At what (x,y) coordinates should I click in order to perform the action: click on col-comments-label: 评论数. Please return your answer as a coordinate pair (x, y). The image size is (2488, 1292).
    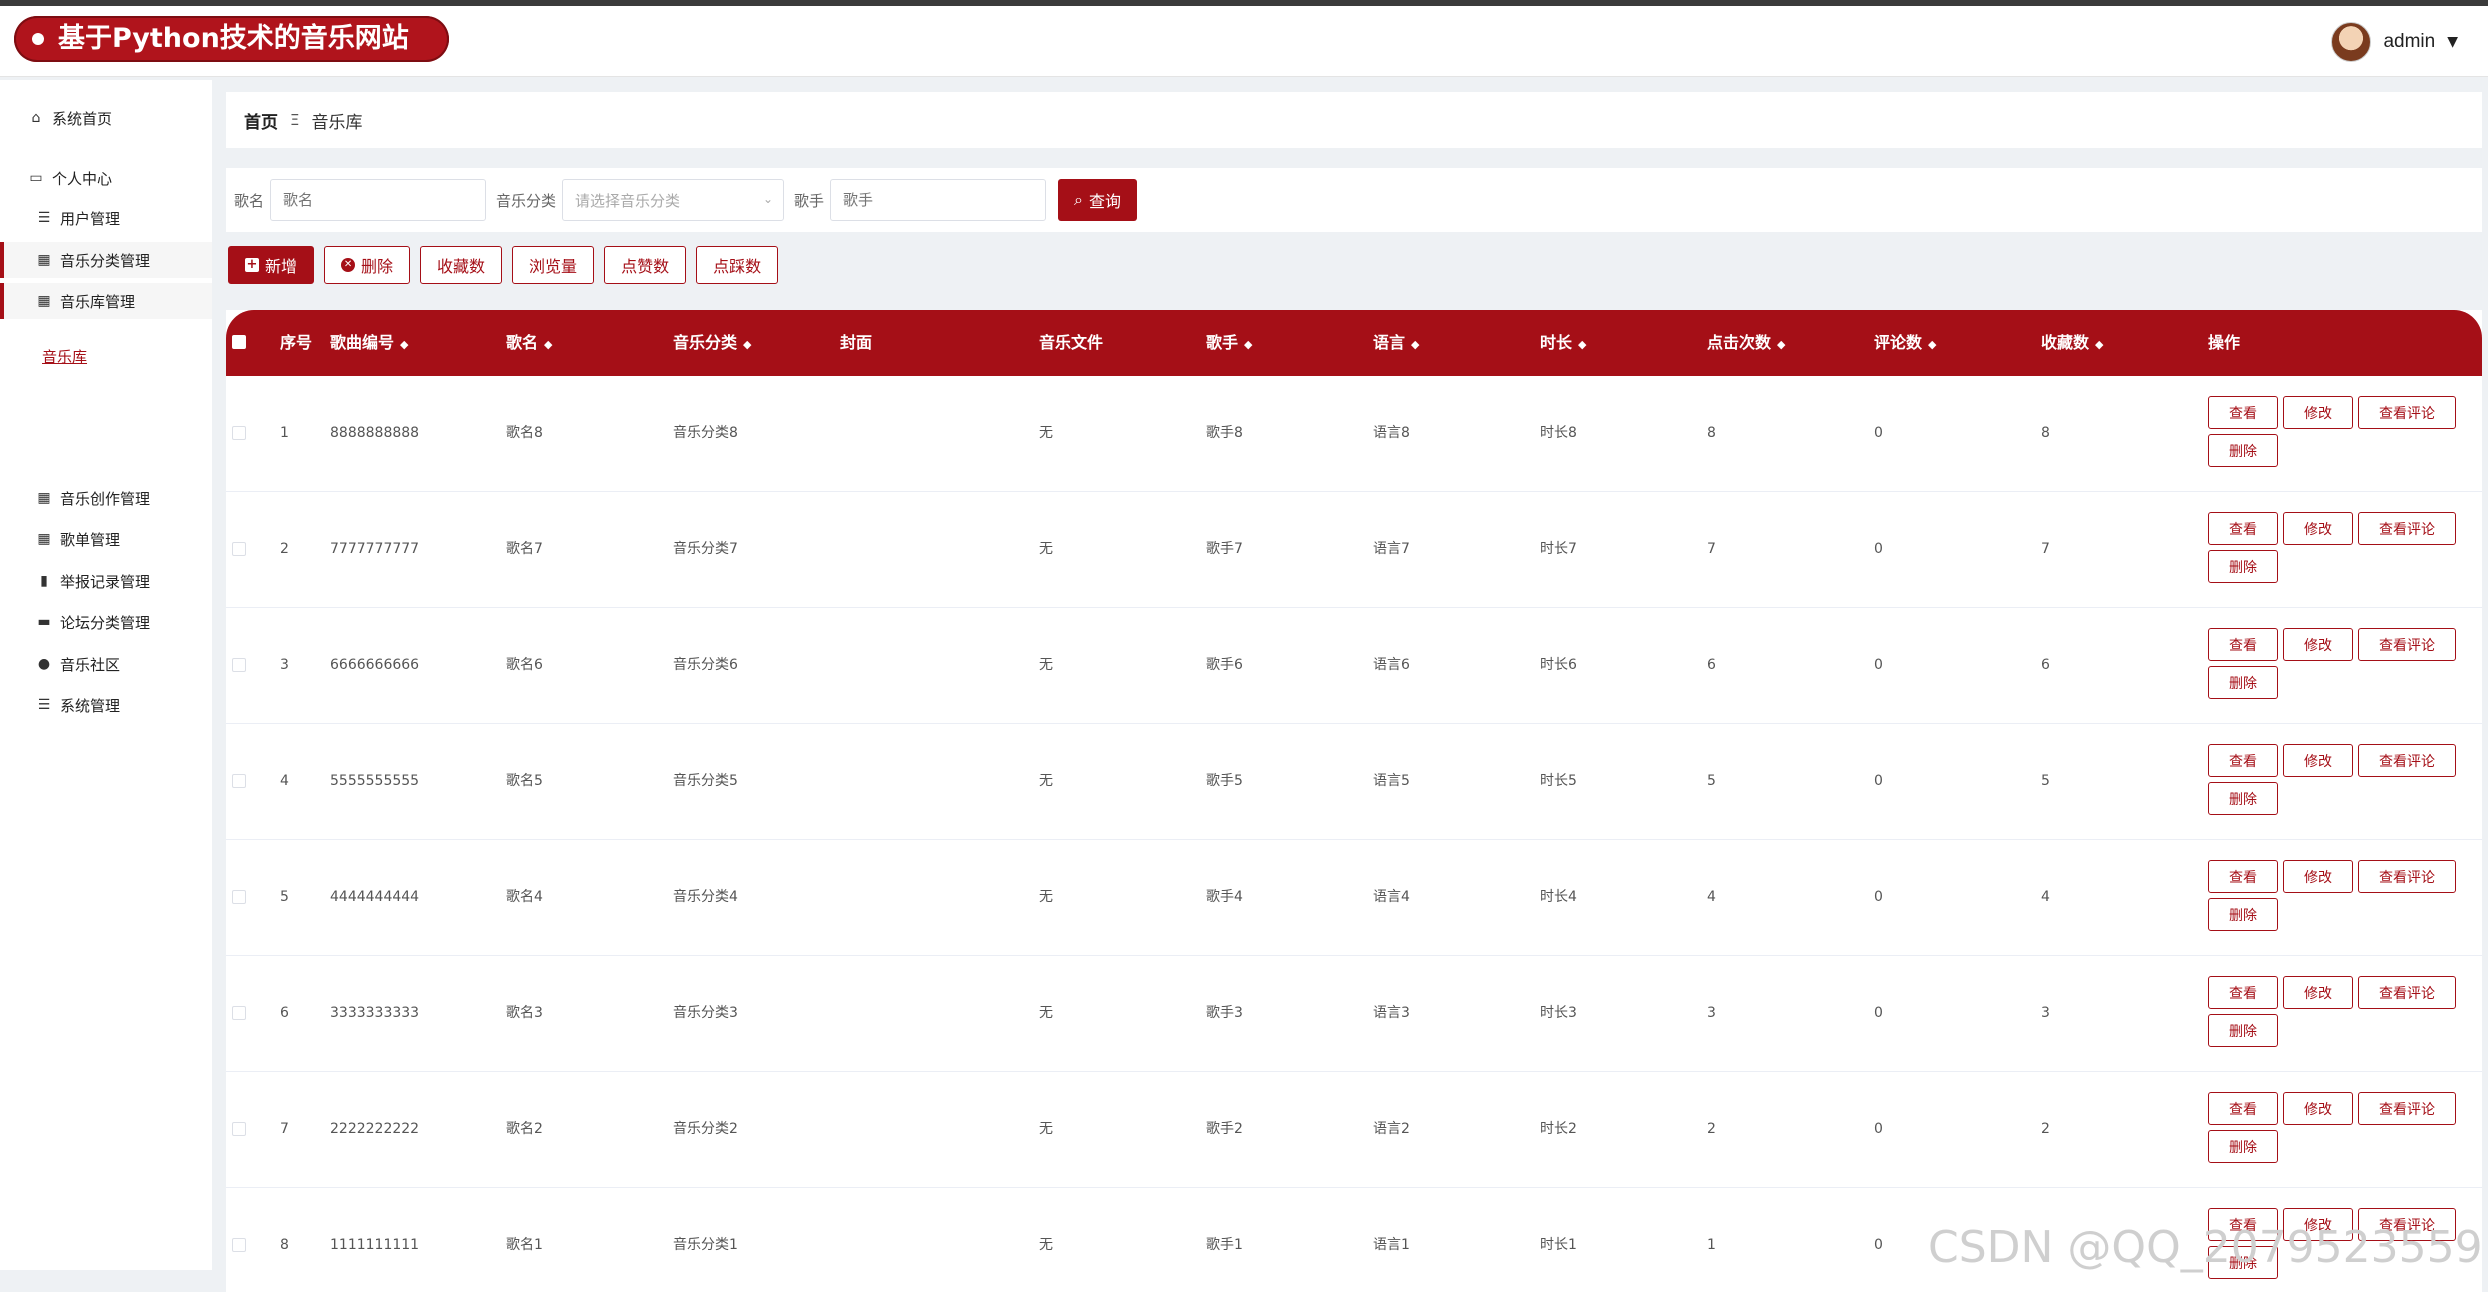
    Looking at the image, I should click on (1898, 342).